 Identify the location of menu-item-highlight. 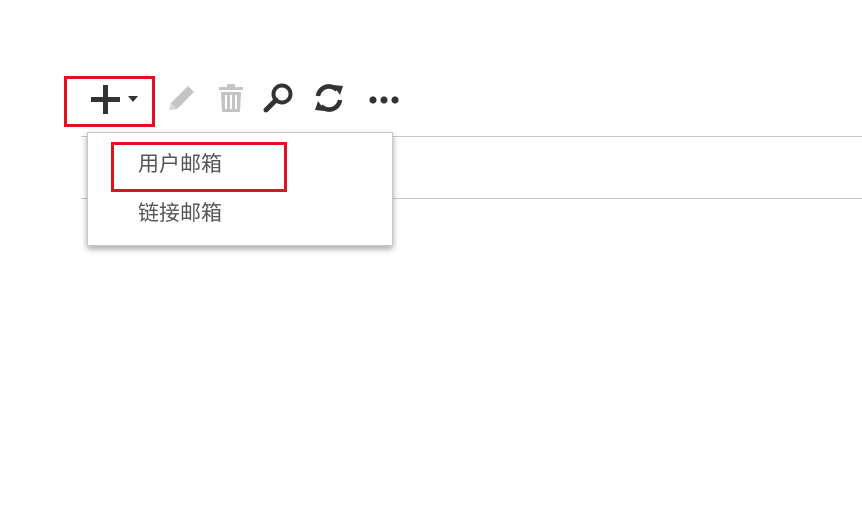
(199, 167).